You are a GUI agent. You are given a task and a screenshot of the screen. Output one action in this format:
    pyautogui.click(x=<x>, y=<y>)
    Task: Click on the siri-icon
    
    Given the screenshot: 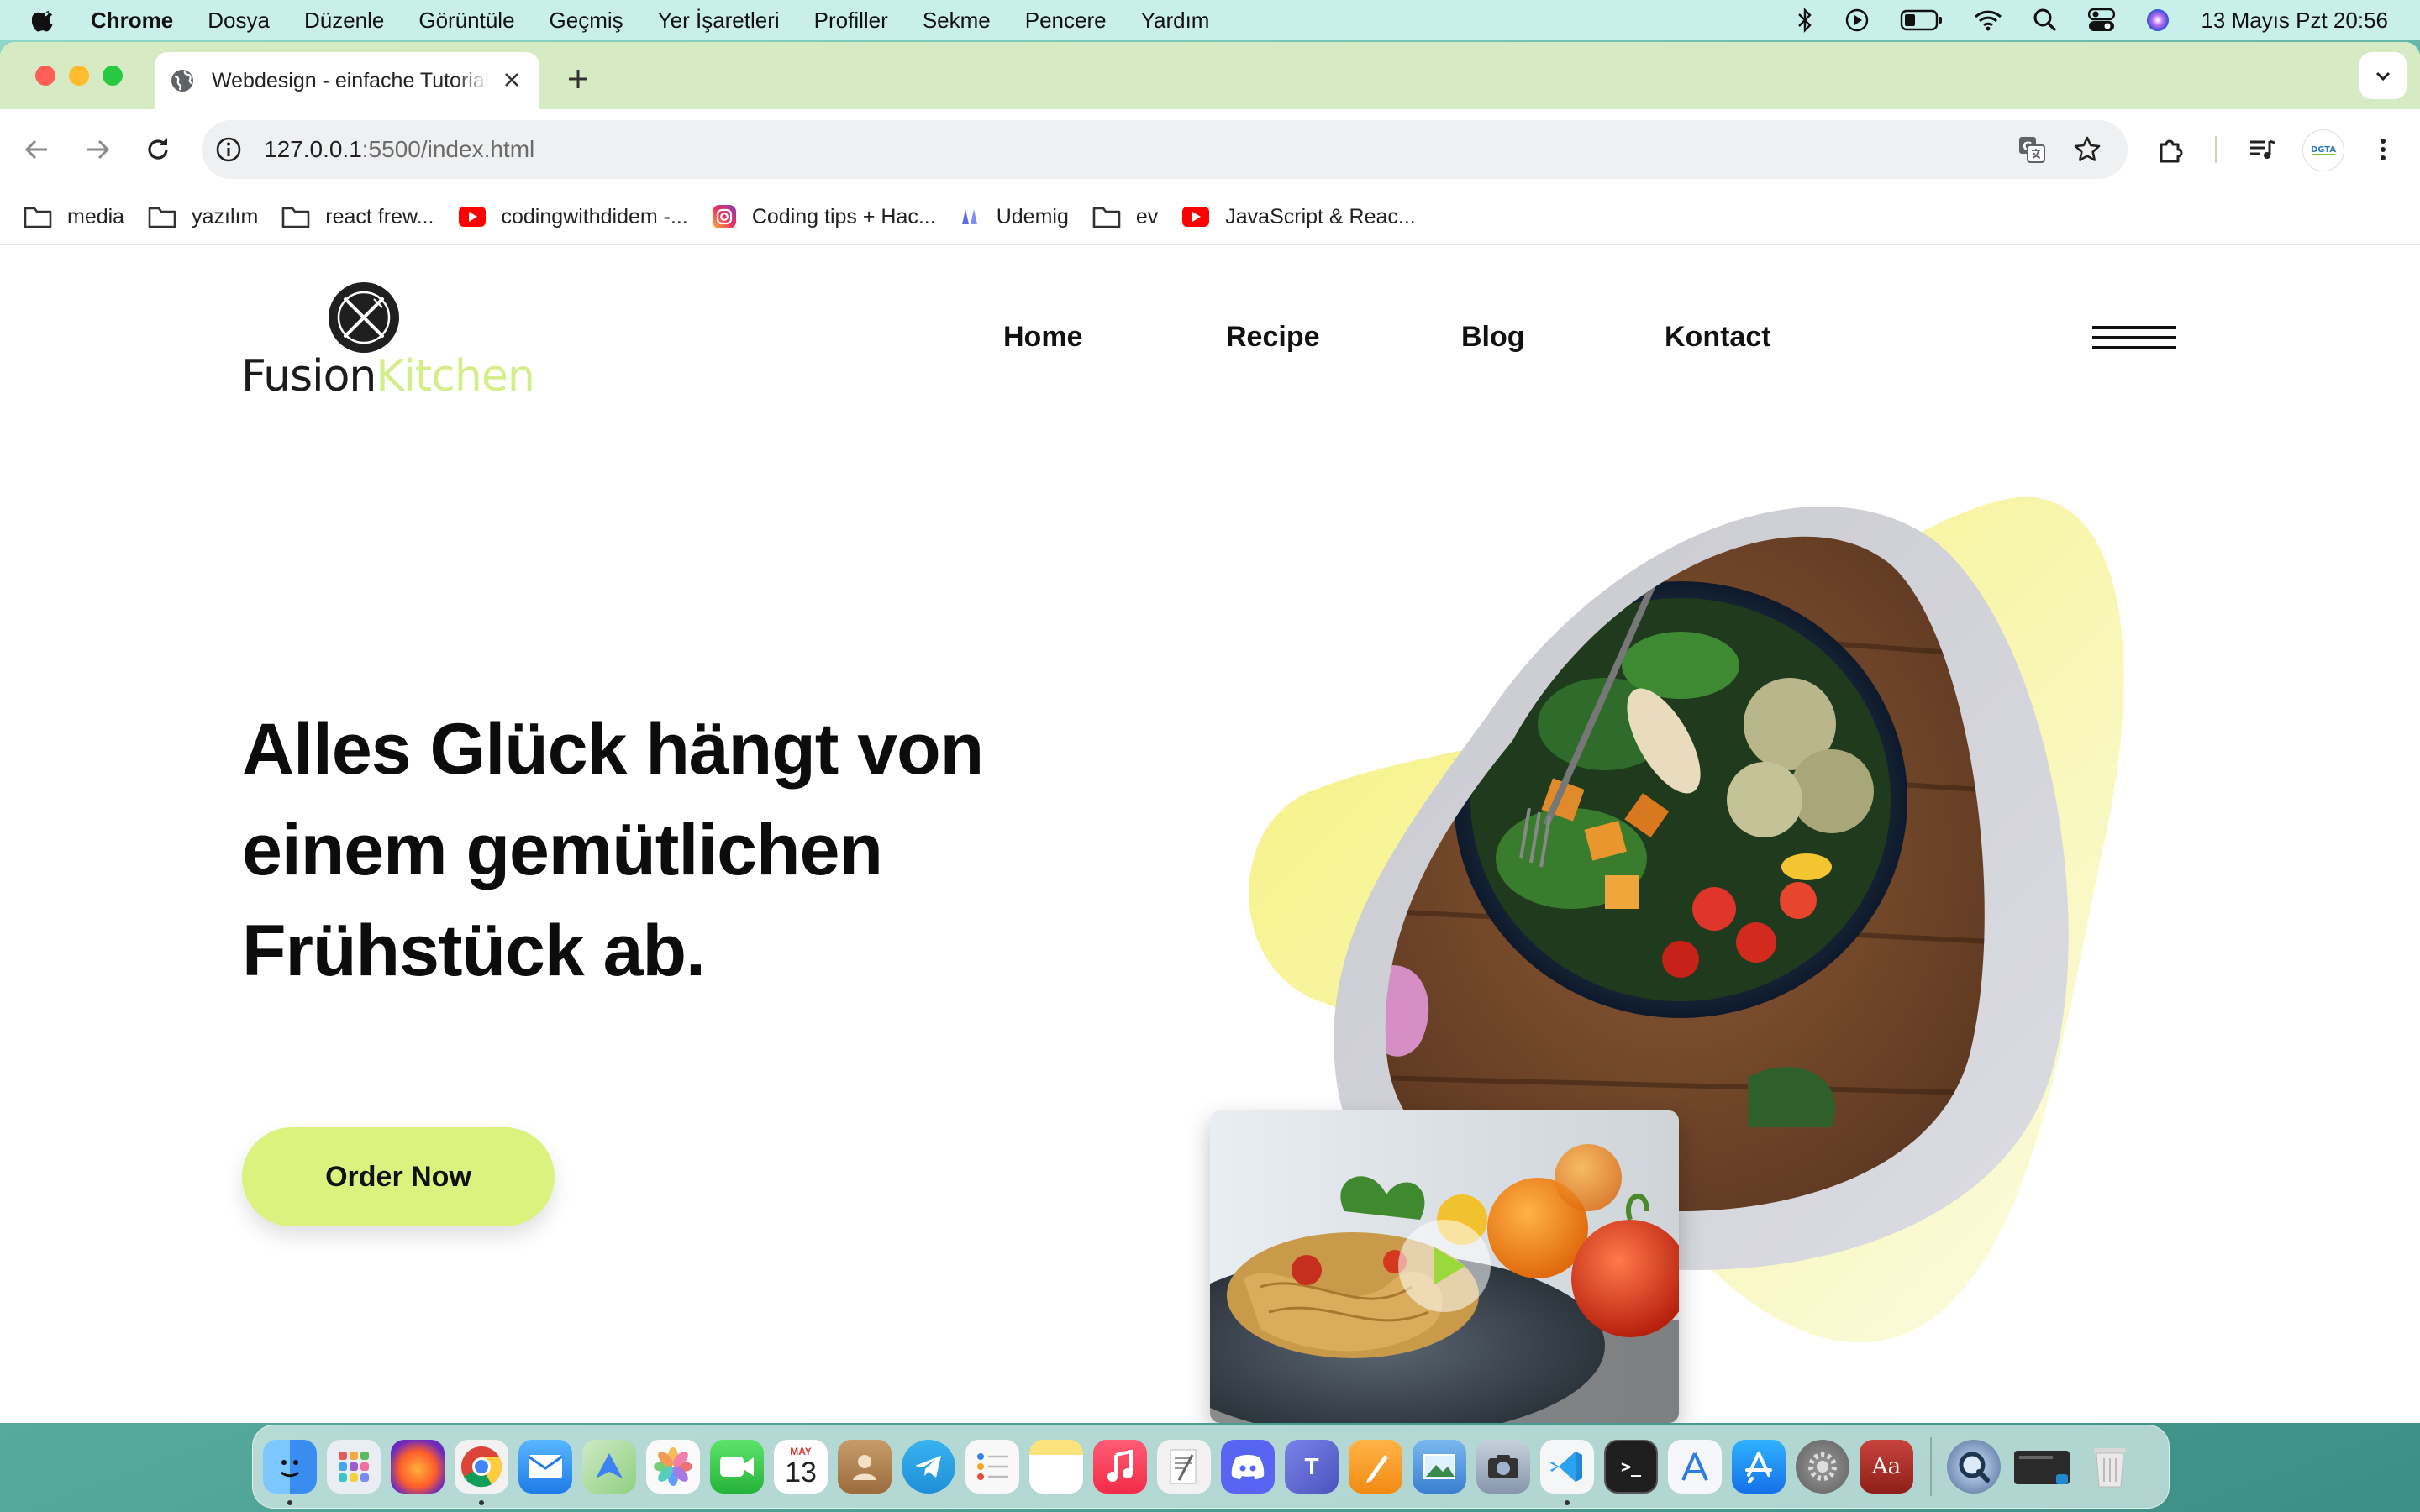 What is the action you would take?
    pyautogui.click(x=2157, y=20)
    